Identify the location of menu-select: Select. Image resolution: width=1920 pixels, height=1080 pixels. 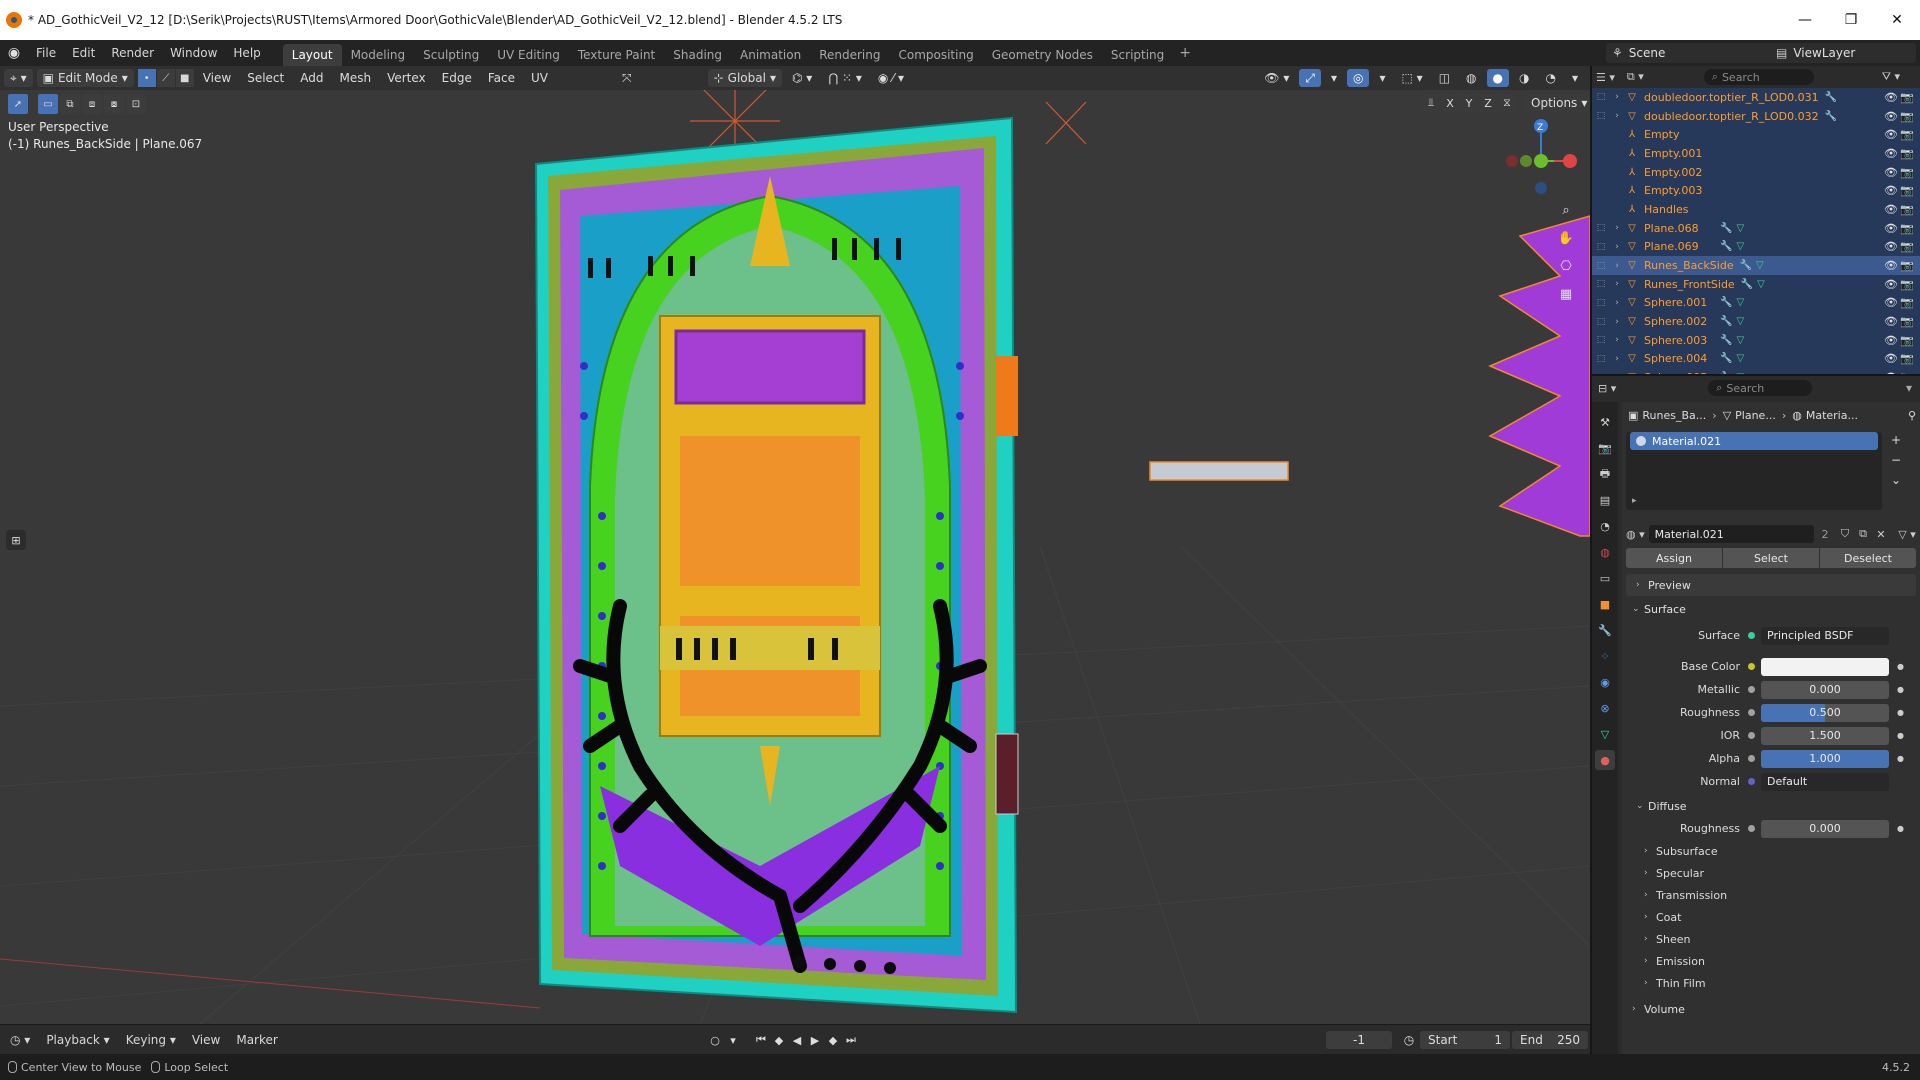
(265, 78).